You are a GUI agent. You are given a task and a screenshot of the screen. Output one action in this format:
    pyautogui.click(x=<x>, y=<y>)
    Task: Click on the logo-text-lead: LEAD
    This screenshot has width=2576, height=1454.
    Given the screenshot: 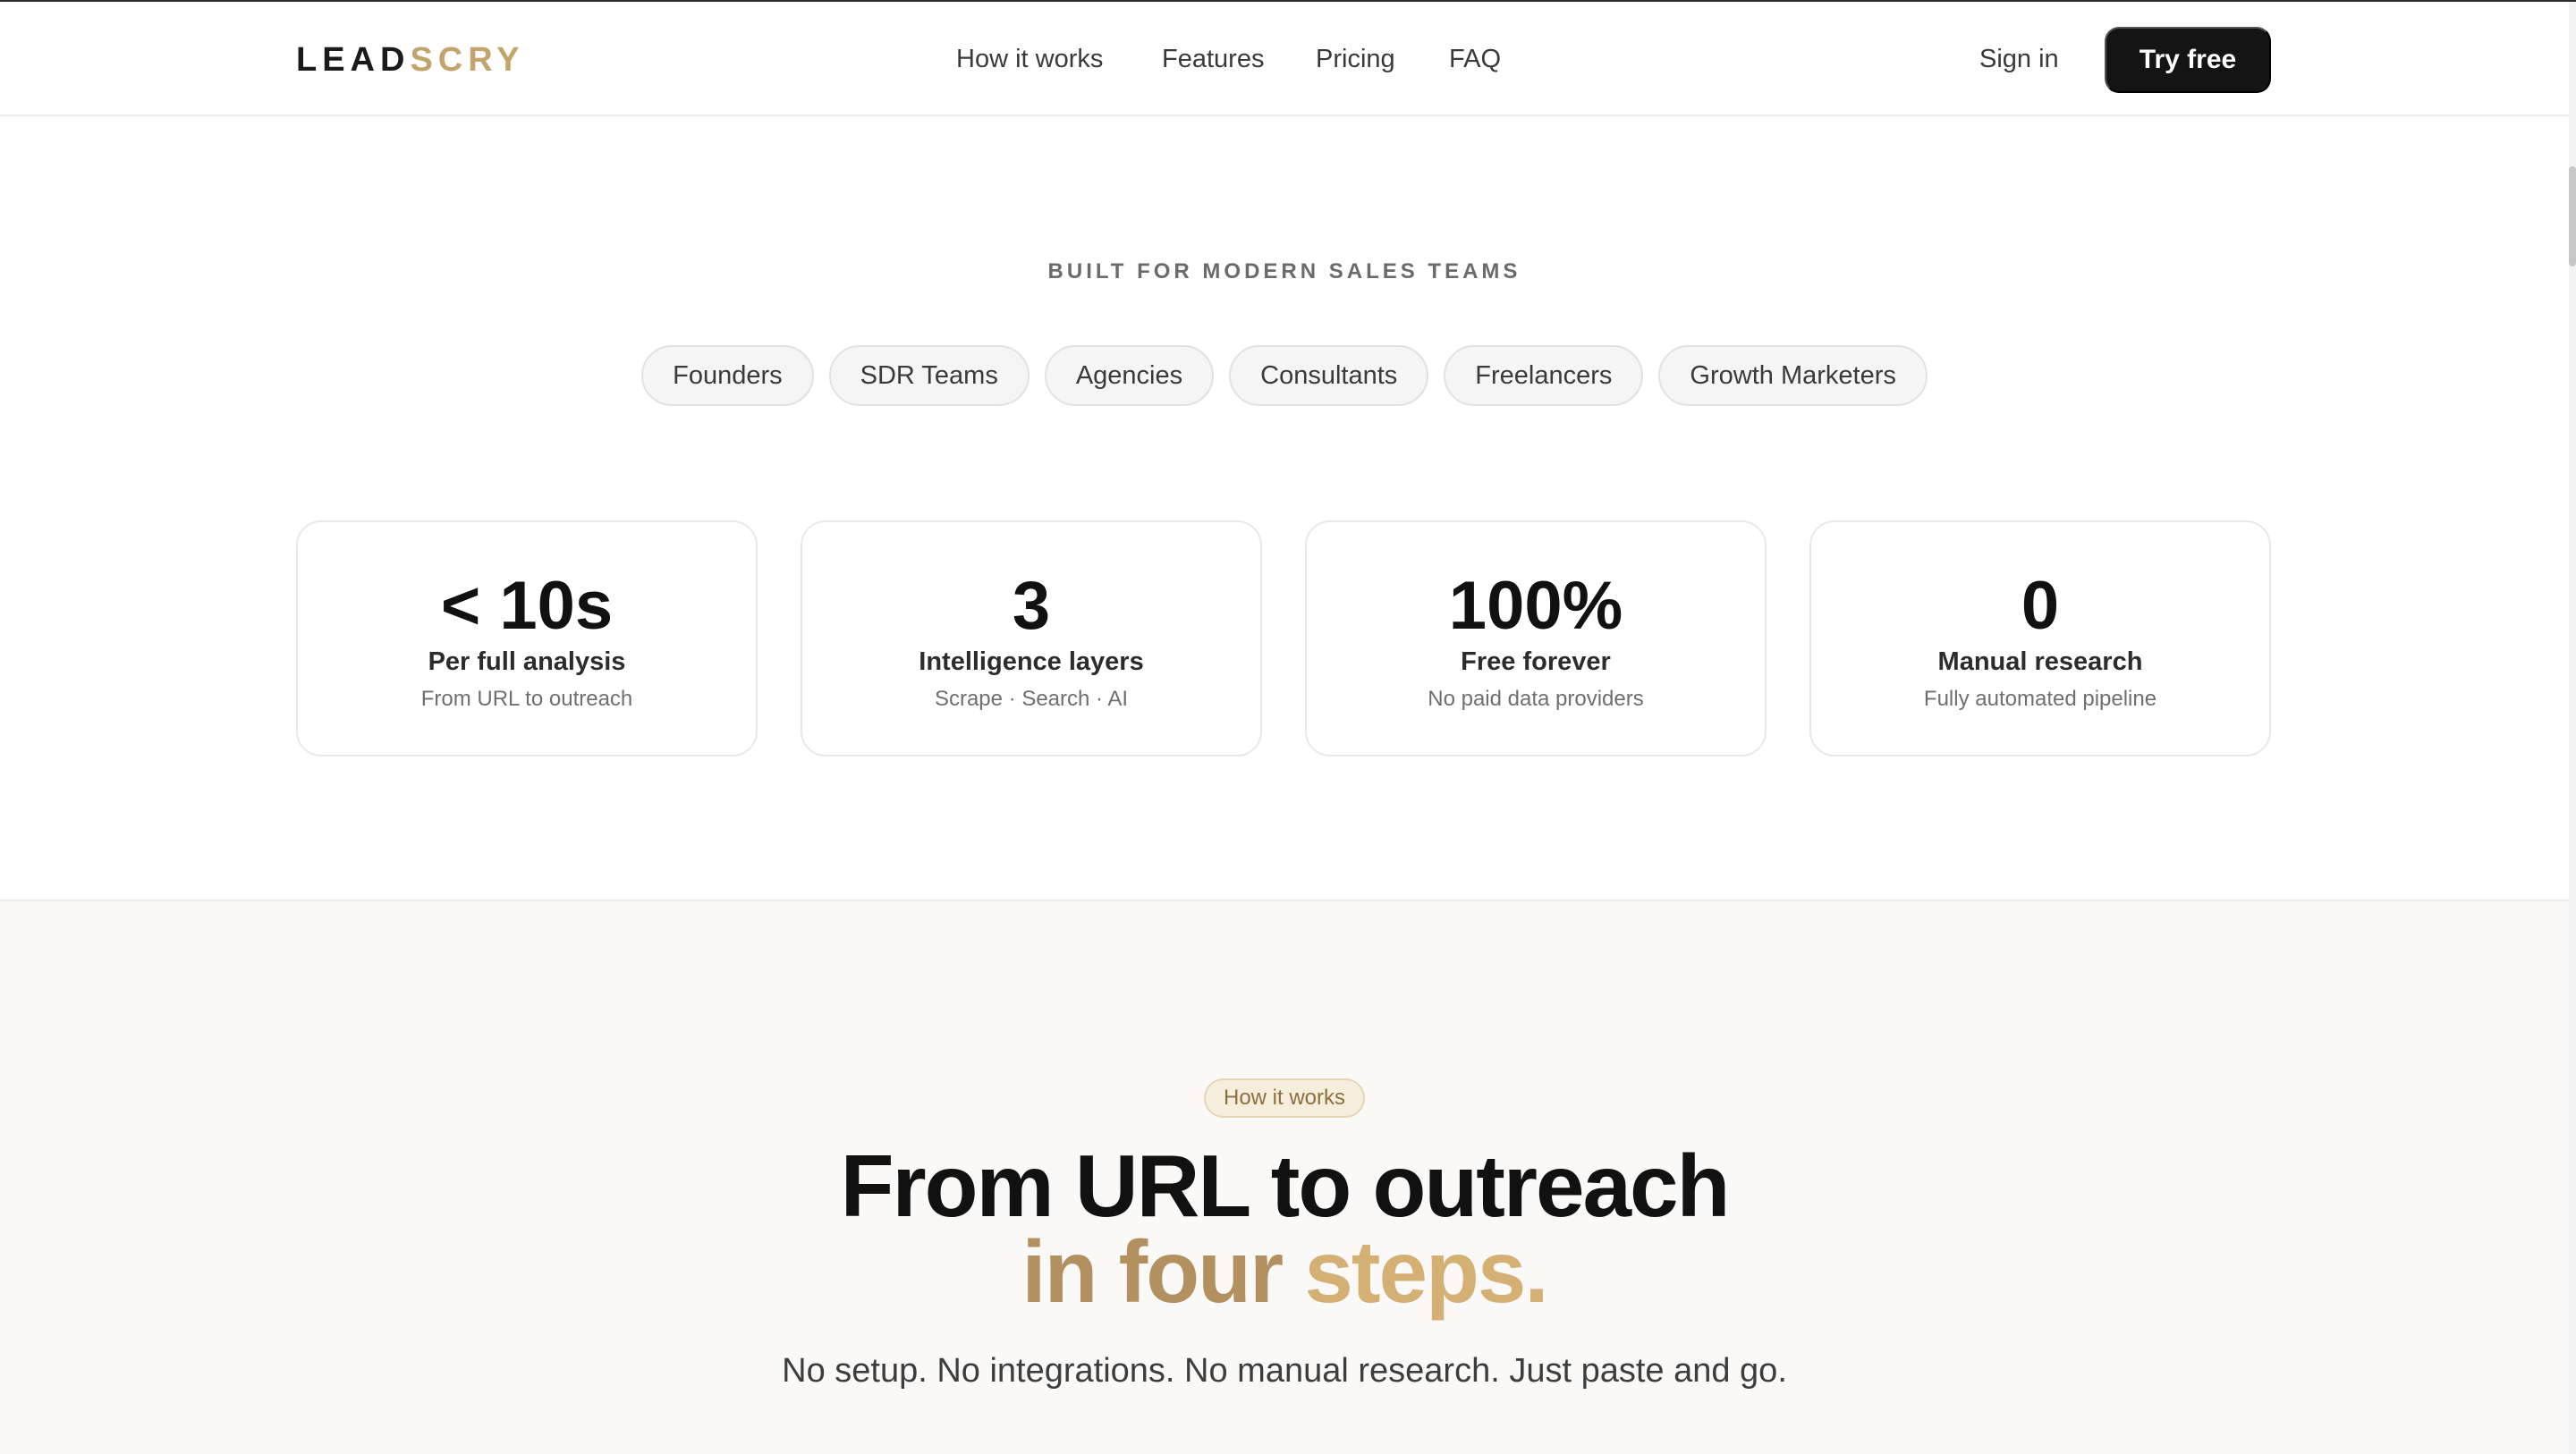 What is the action you would take?
    pyautogui.click(x=353, y=60)
    